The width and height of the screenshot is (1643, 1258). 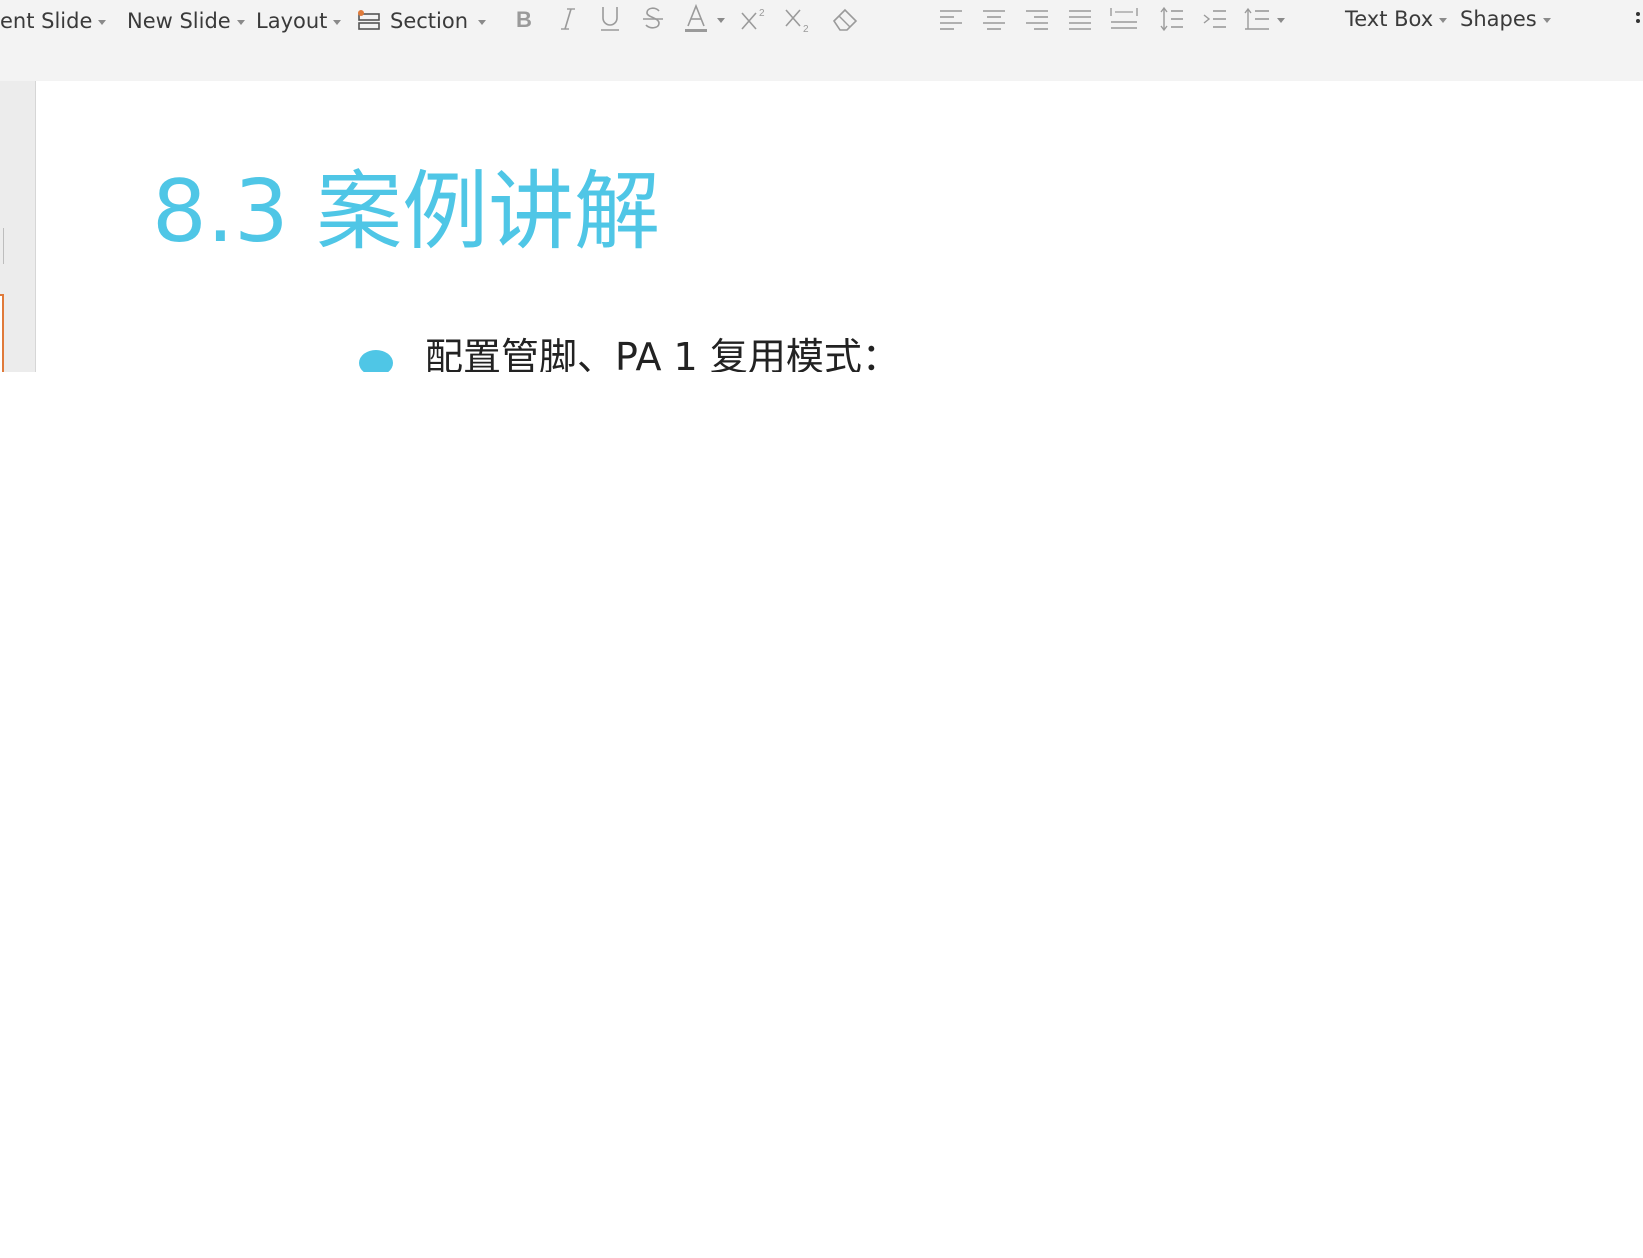 What do you see at coordinates (845, 19) in the screenshot?
I see `clear-format-icon` at bounding box center [845, 19].